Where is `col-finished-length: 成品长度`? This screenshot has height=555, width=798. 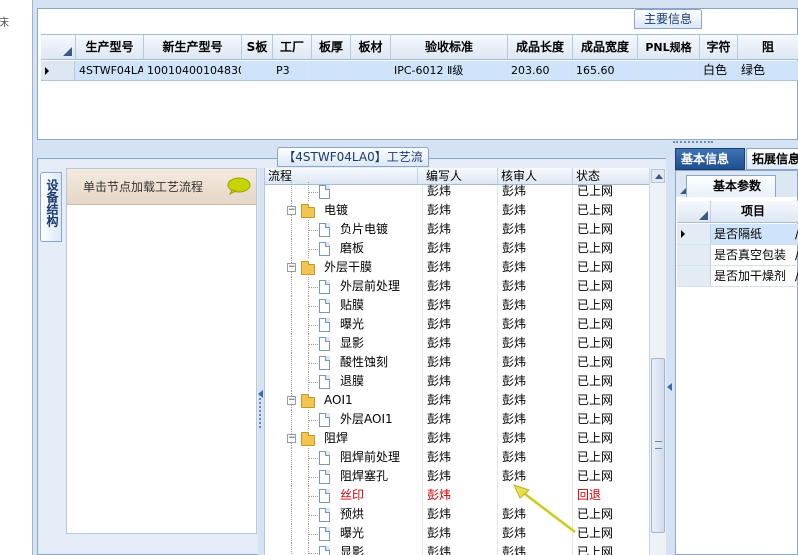
col-finished-length: 成品长度 is located at coordinates (540, 47).